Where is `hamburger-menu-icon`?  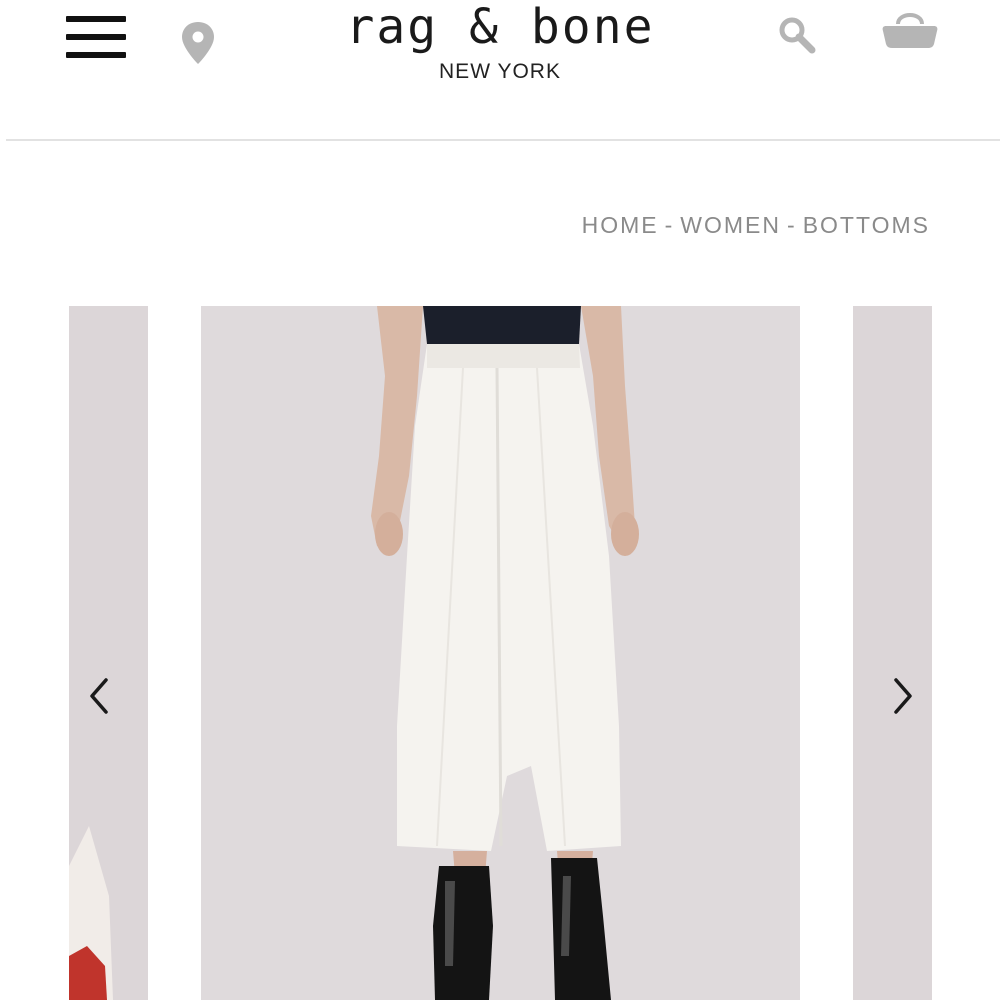 hamburger-menu-icon is located at coordinates (96, 19).